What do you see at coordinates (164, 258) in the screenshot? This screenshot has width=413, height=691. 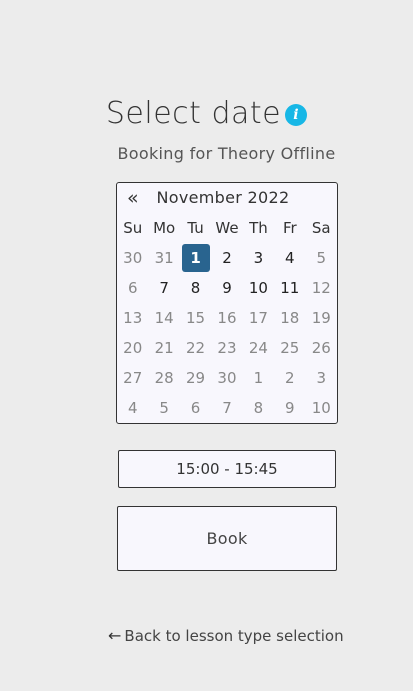 I see `calendar-day: 31` at bounding box center [164, 258].